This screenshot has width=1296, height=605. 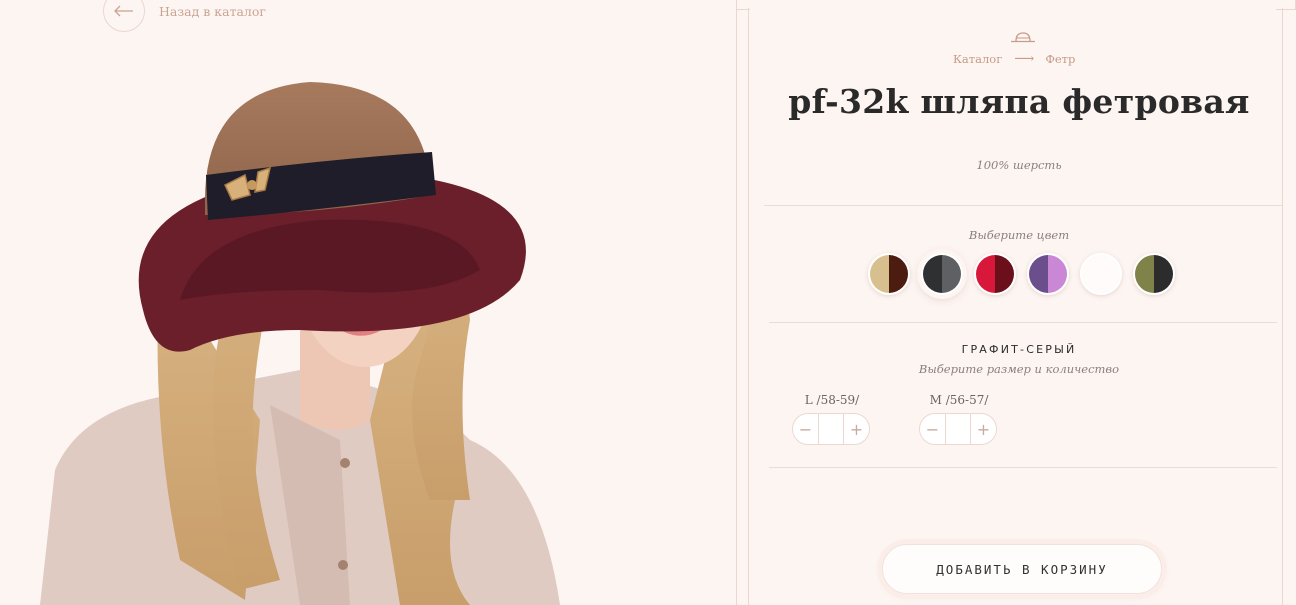 I want to click on color-swatch-graphite-grey, so click(x=942, y=274).